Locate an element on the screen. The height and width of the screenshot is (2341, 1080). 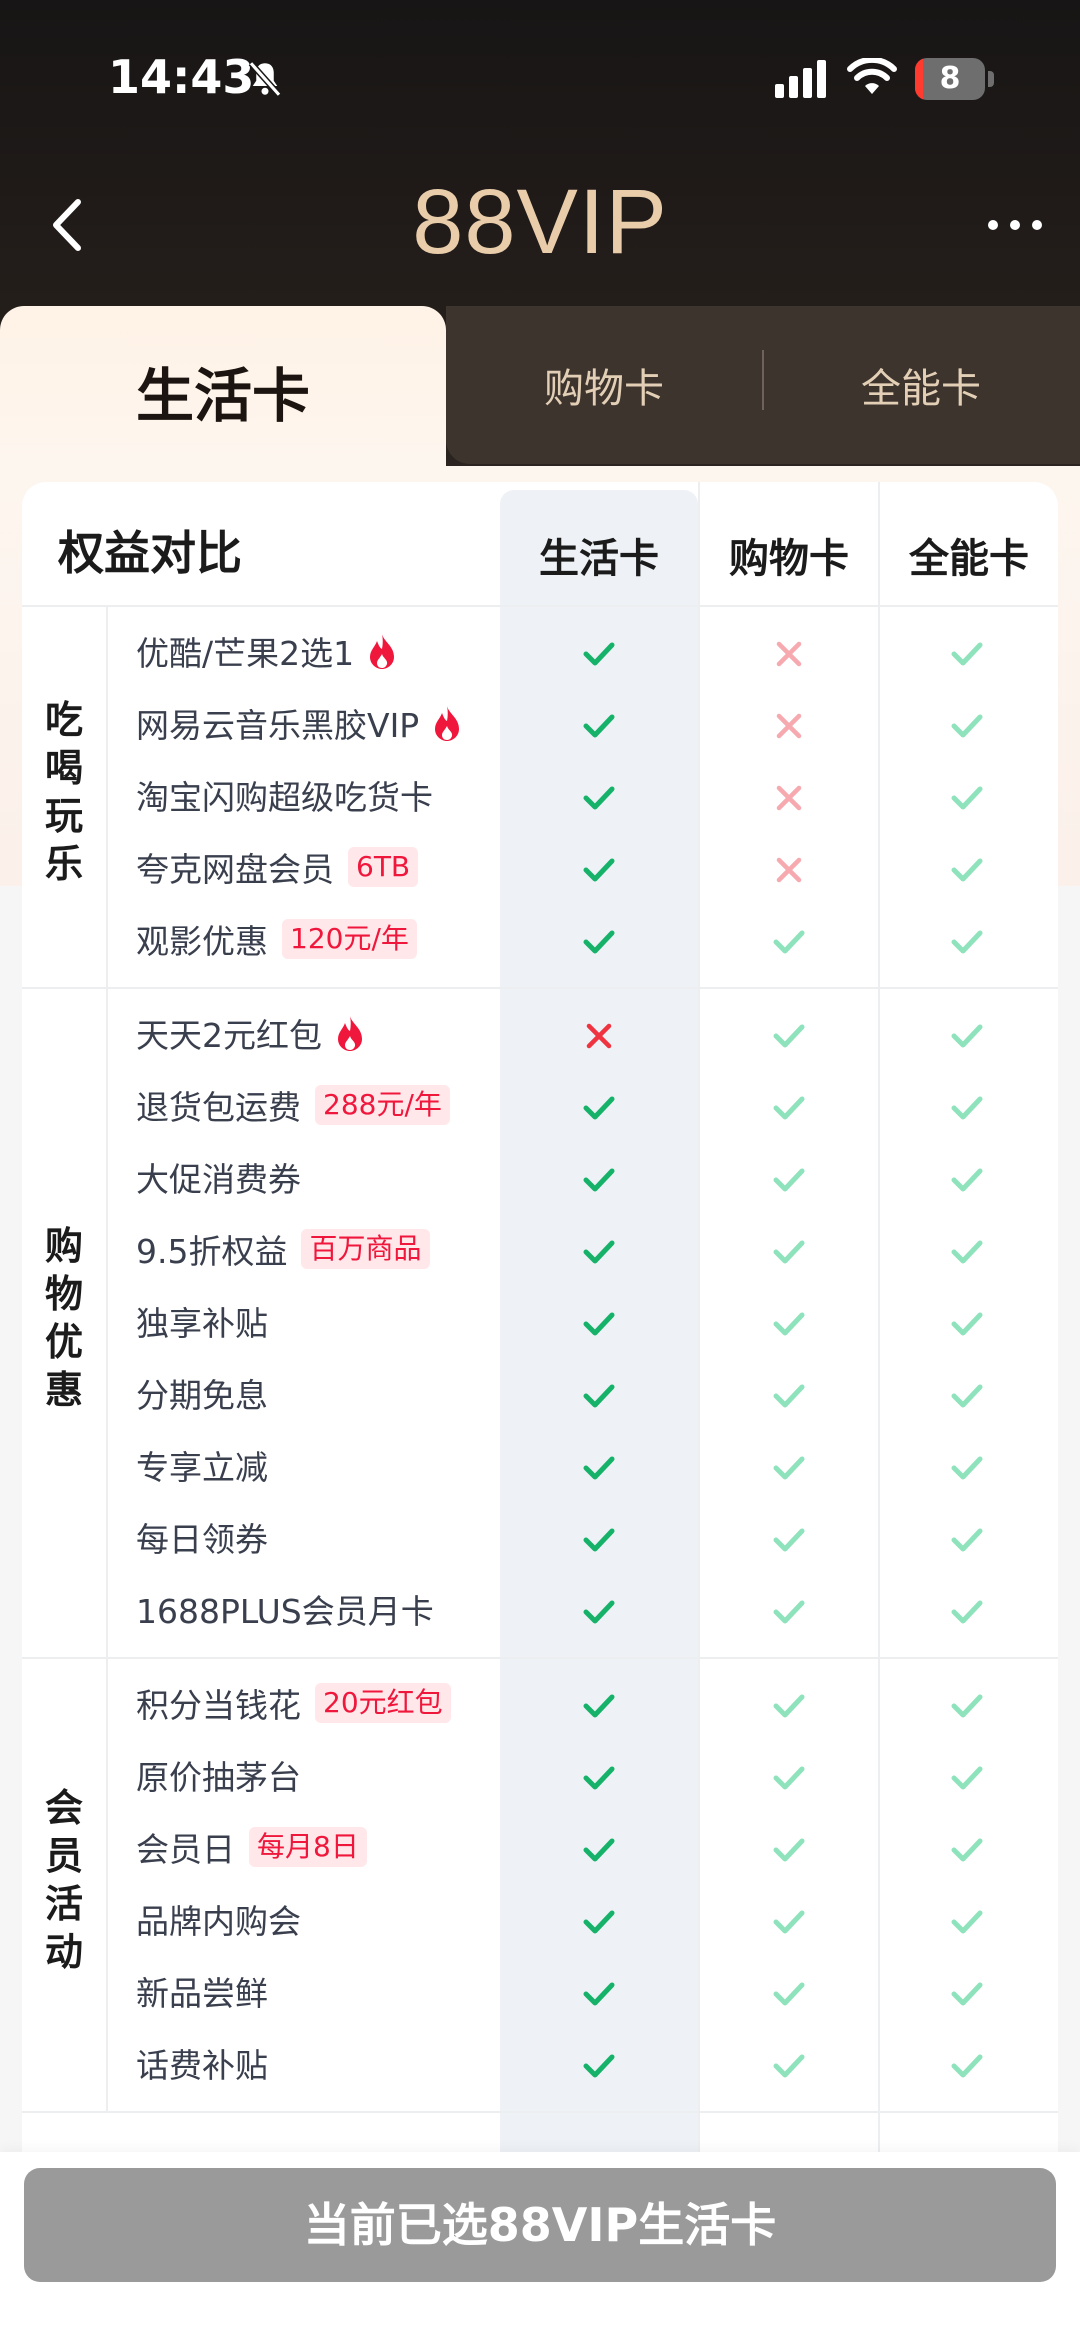
bottom-bar: 当前已选88VIP生活卡 is located at coordinates (540, 2246).